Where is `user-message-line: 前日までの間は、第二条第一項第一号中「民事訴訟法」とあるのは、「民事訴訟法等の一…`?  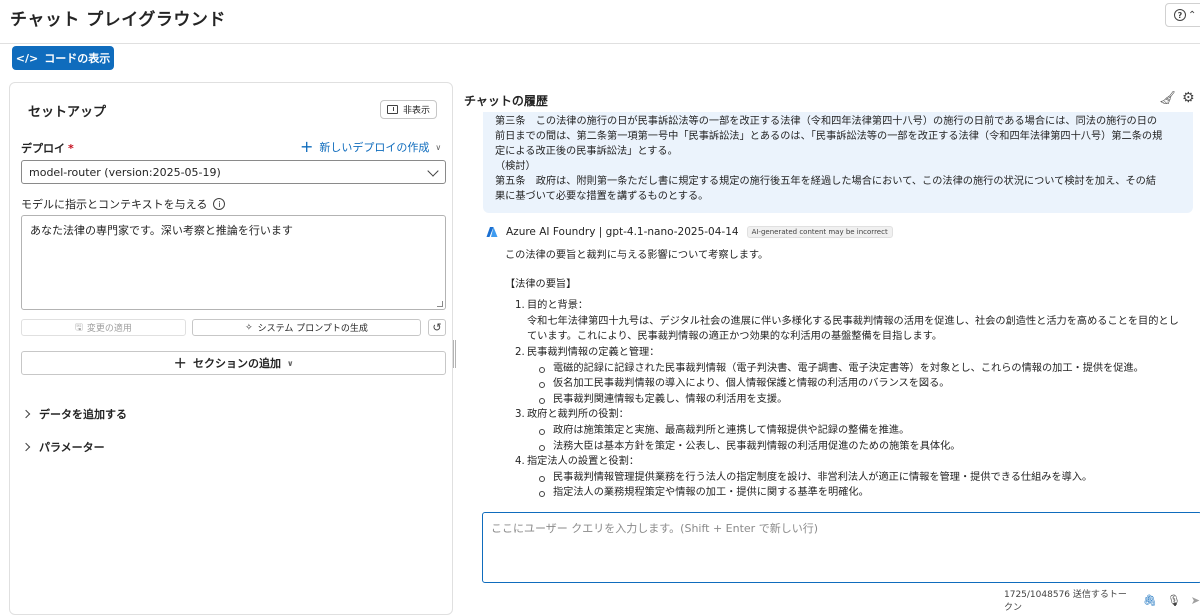
user-message-line: 前日までの間は、第二条第一項第一号中「民事訴訟法」とあるのは、「民事訴訟法等の一… is located at coordinates (829, 136).